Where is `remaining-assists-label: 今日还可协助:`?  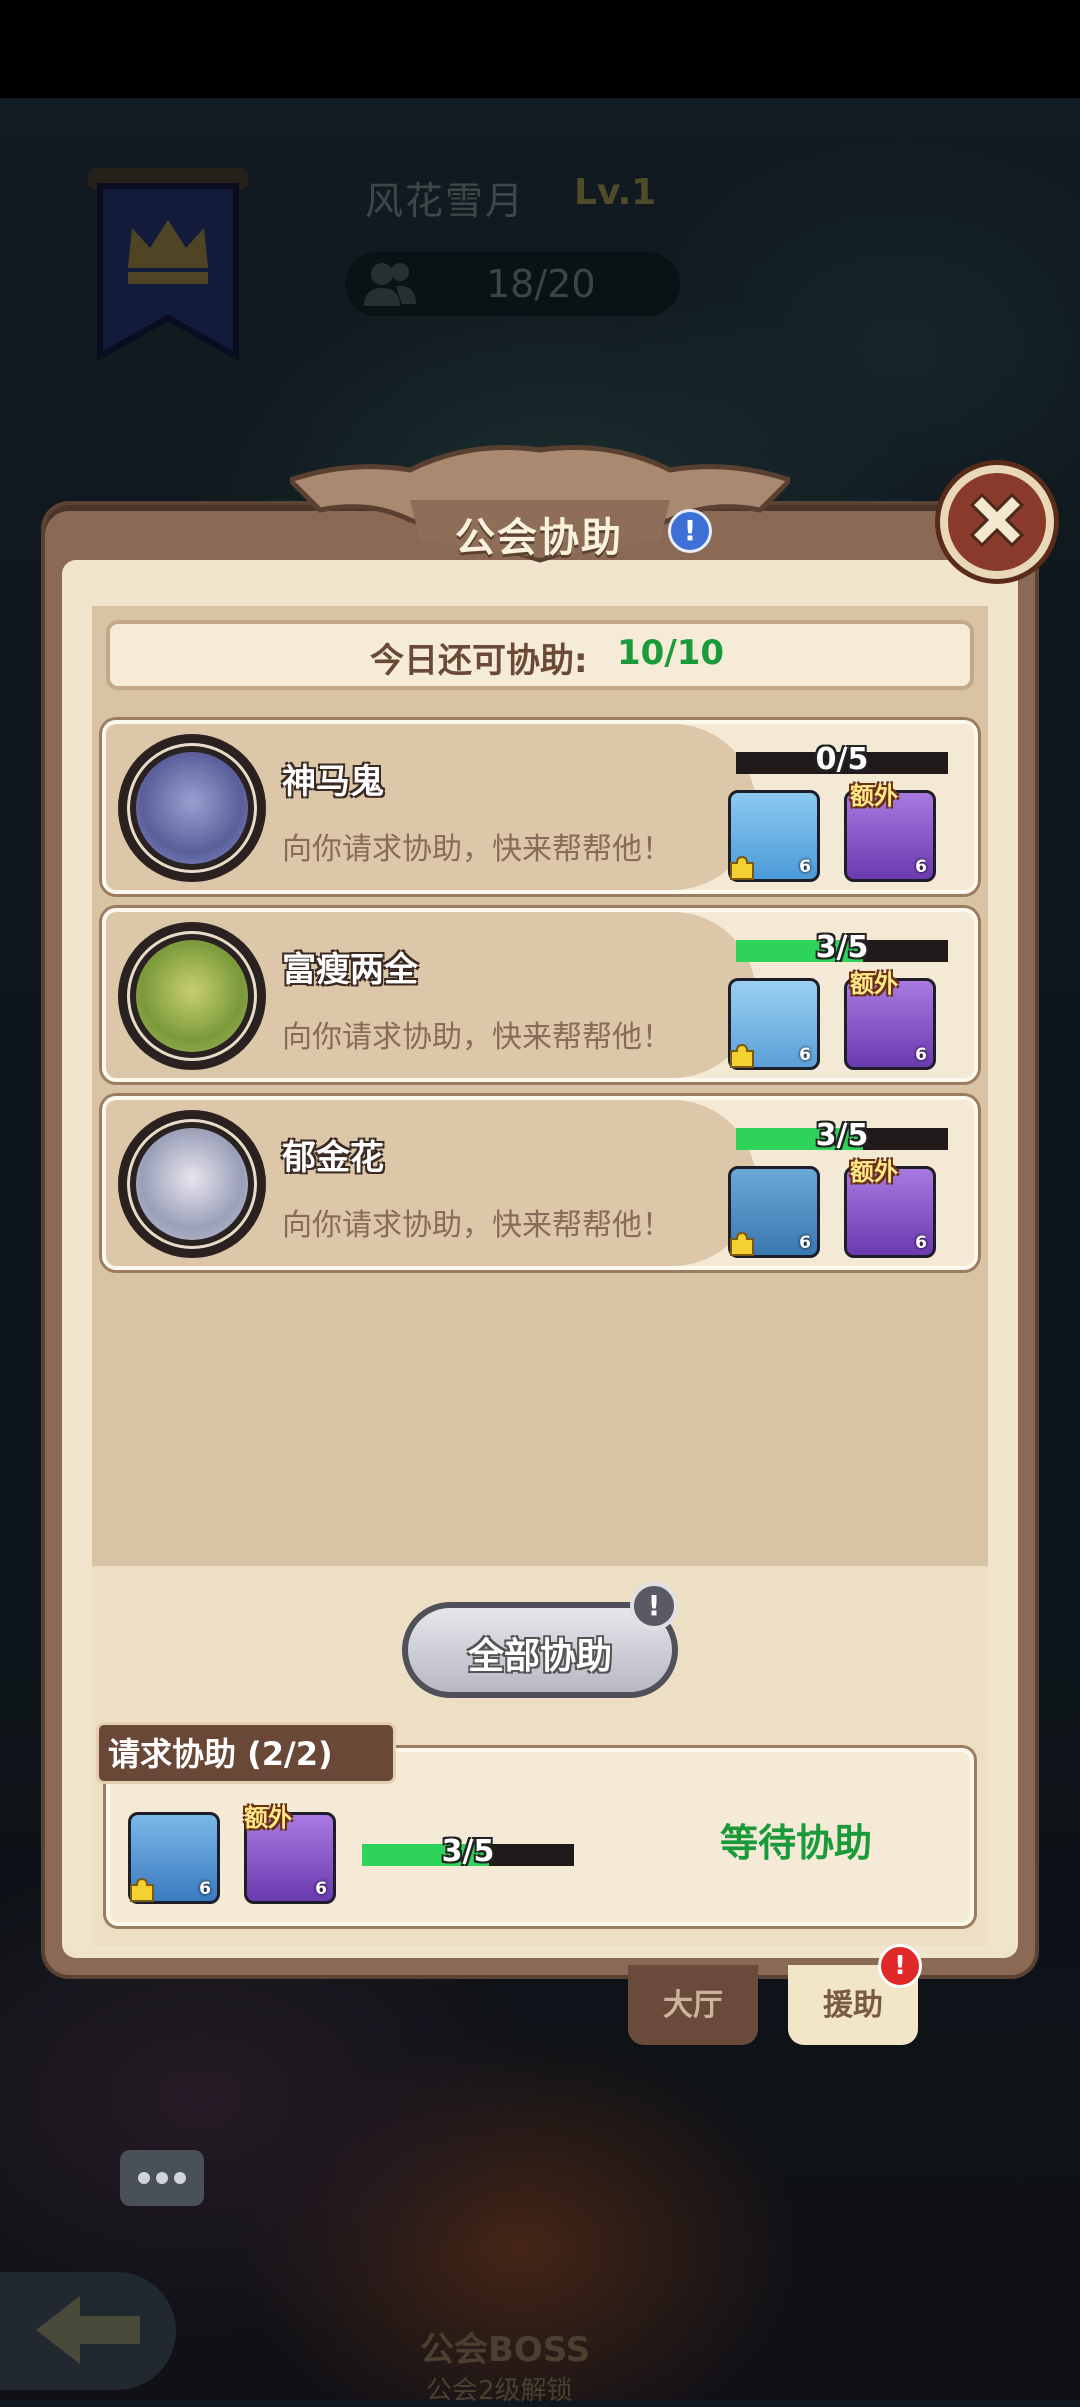
remaining-assists-label: 今日还可协助: is located at coordinates (479, 661).